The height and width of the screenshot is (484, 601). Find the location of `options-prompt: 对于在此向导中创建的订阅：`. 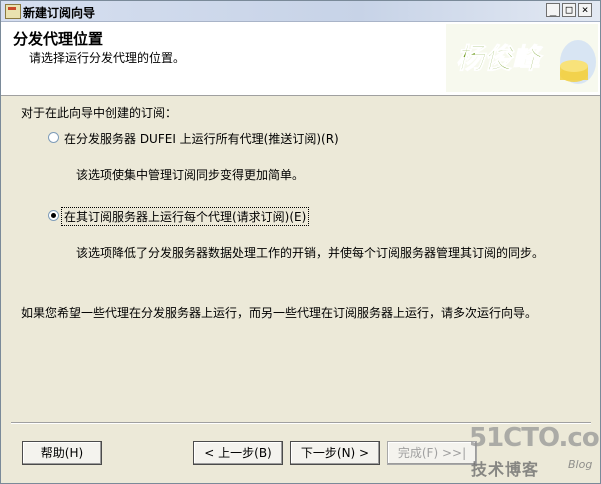

options-prompt: 对于在此向导中创建的订阅： is located at coordinates (99, 113).